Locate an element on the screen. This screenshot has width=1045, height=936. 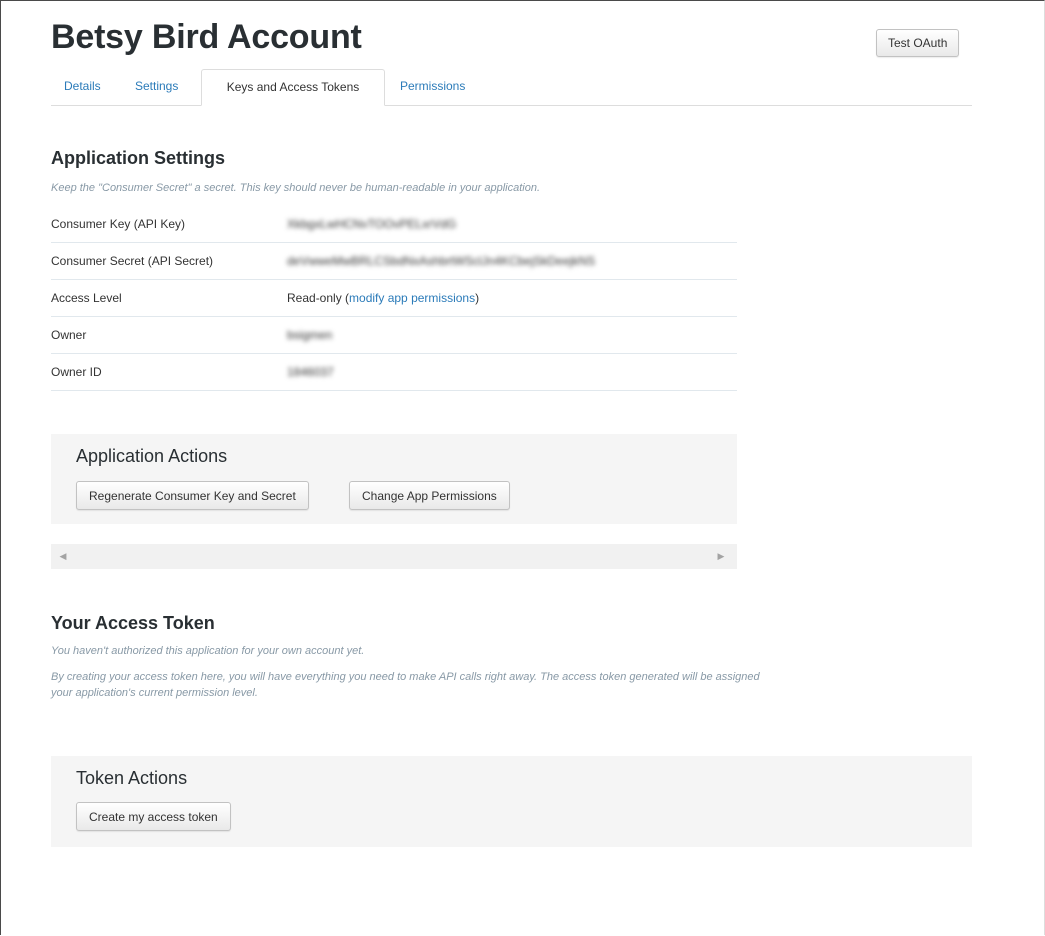
chevron-left-icon: ◀ is located at coordinates (63, 556).